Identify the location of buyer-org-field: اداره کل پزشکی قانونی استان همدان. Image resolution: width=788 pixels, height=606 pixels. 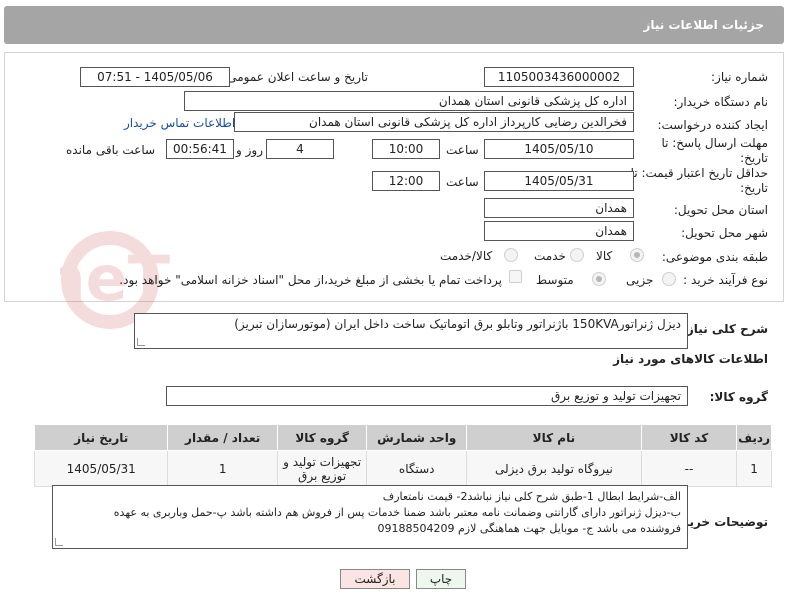
(409, 101).